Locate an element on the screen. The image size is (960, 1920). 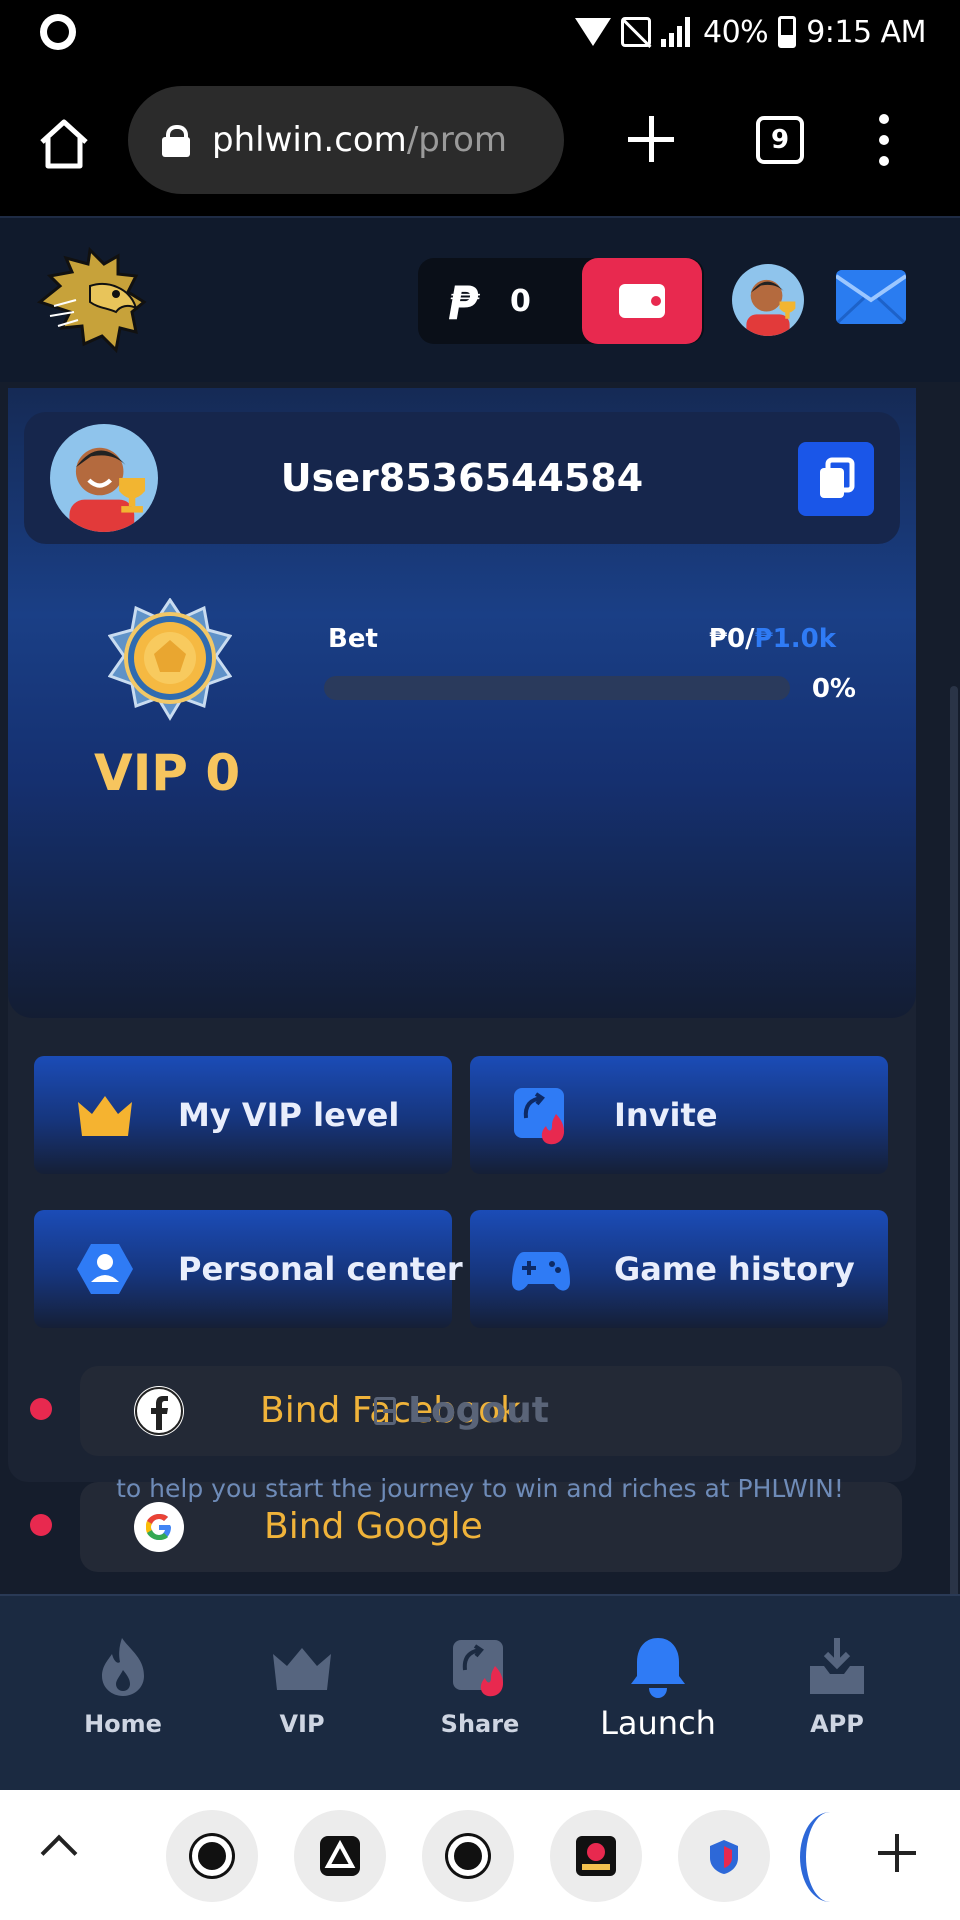
nav-app: APP is located at coordinates (837, 1687).